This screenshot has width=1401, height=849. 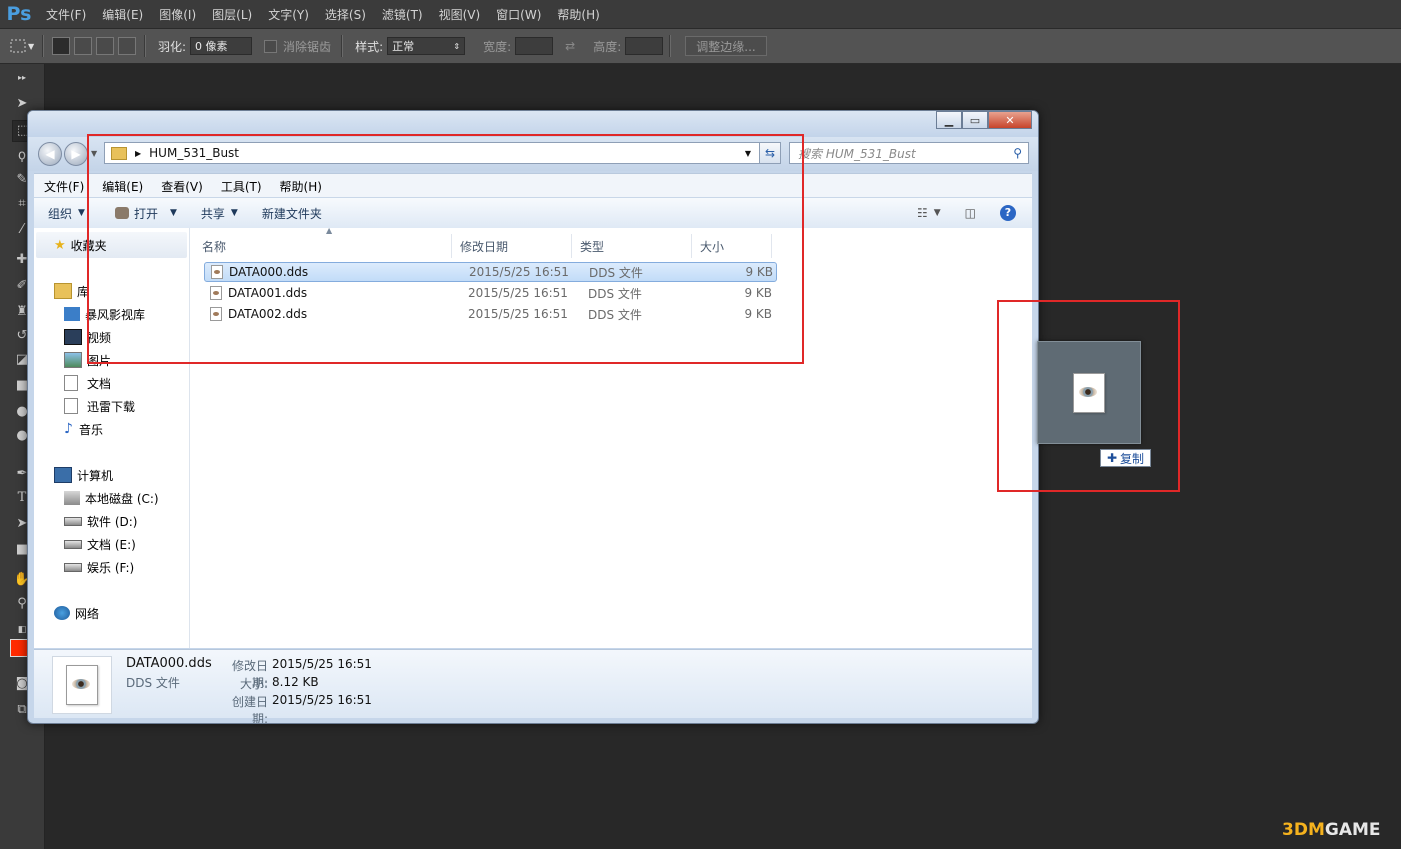 I want to click on forward-icon: ▶, so click(x=76, y=154).